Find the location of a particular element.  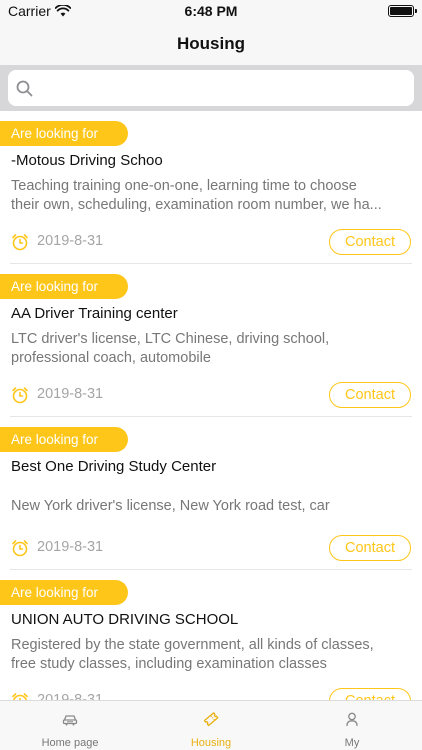

ticket-icon is located at coordinates (211, 719).